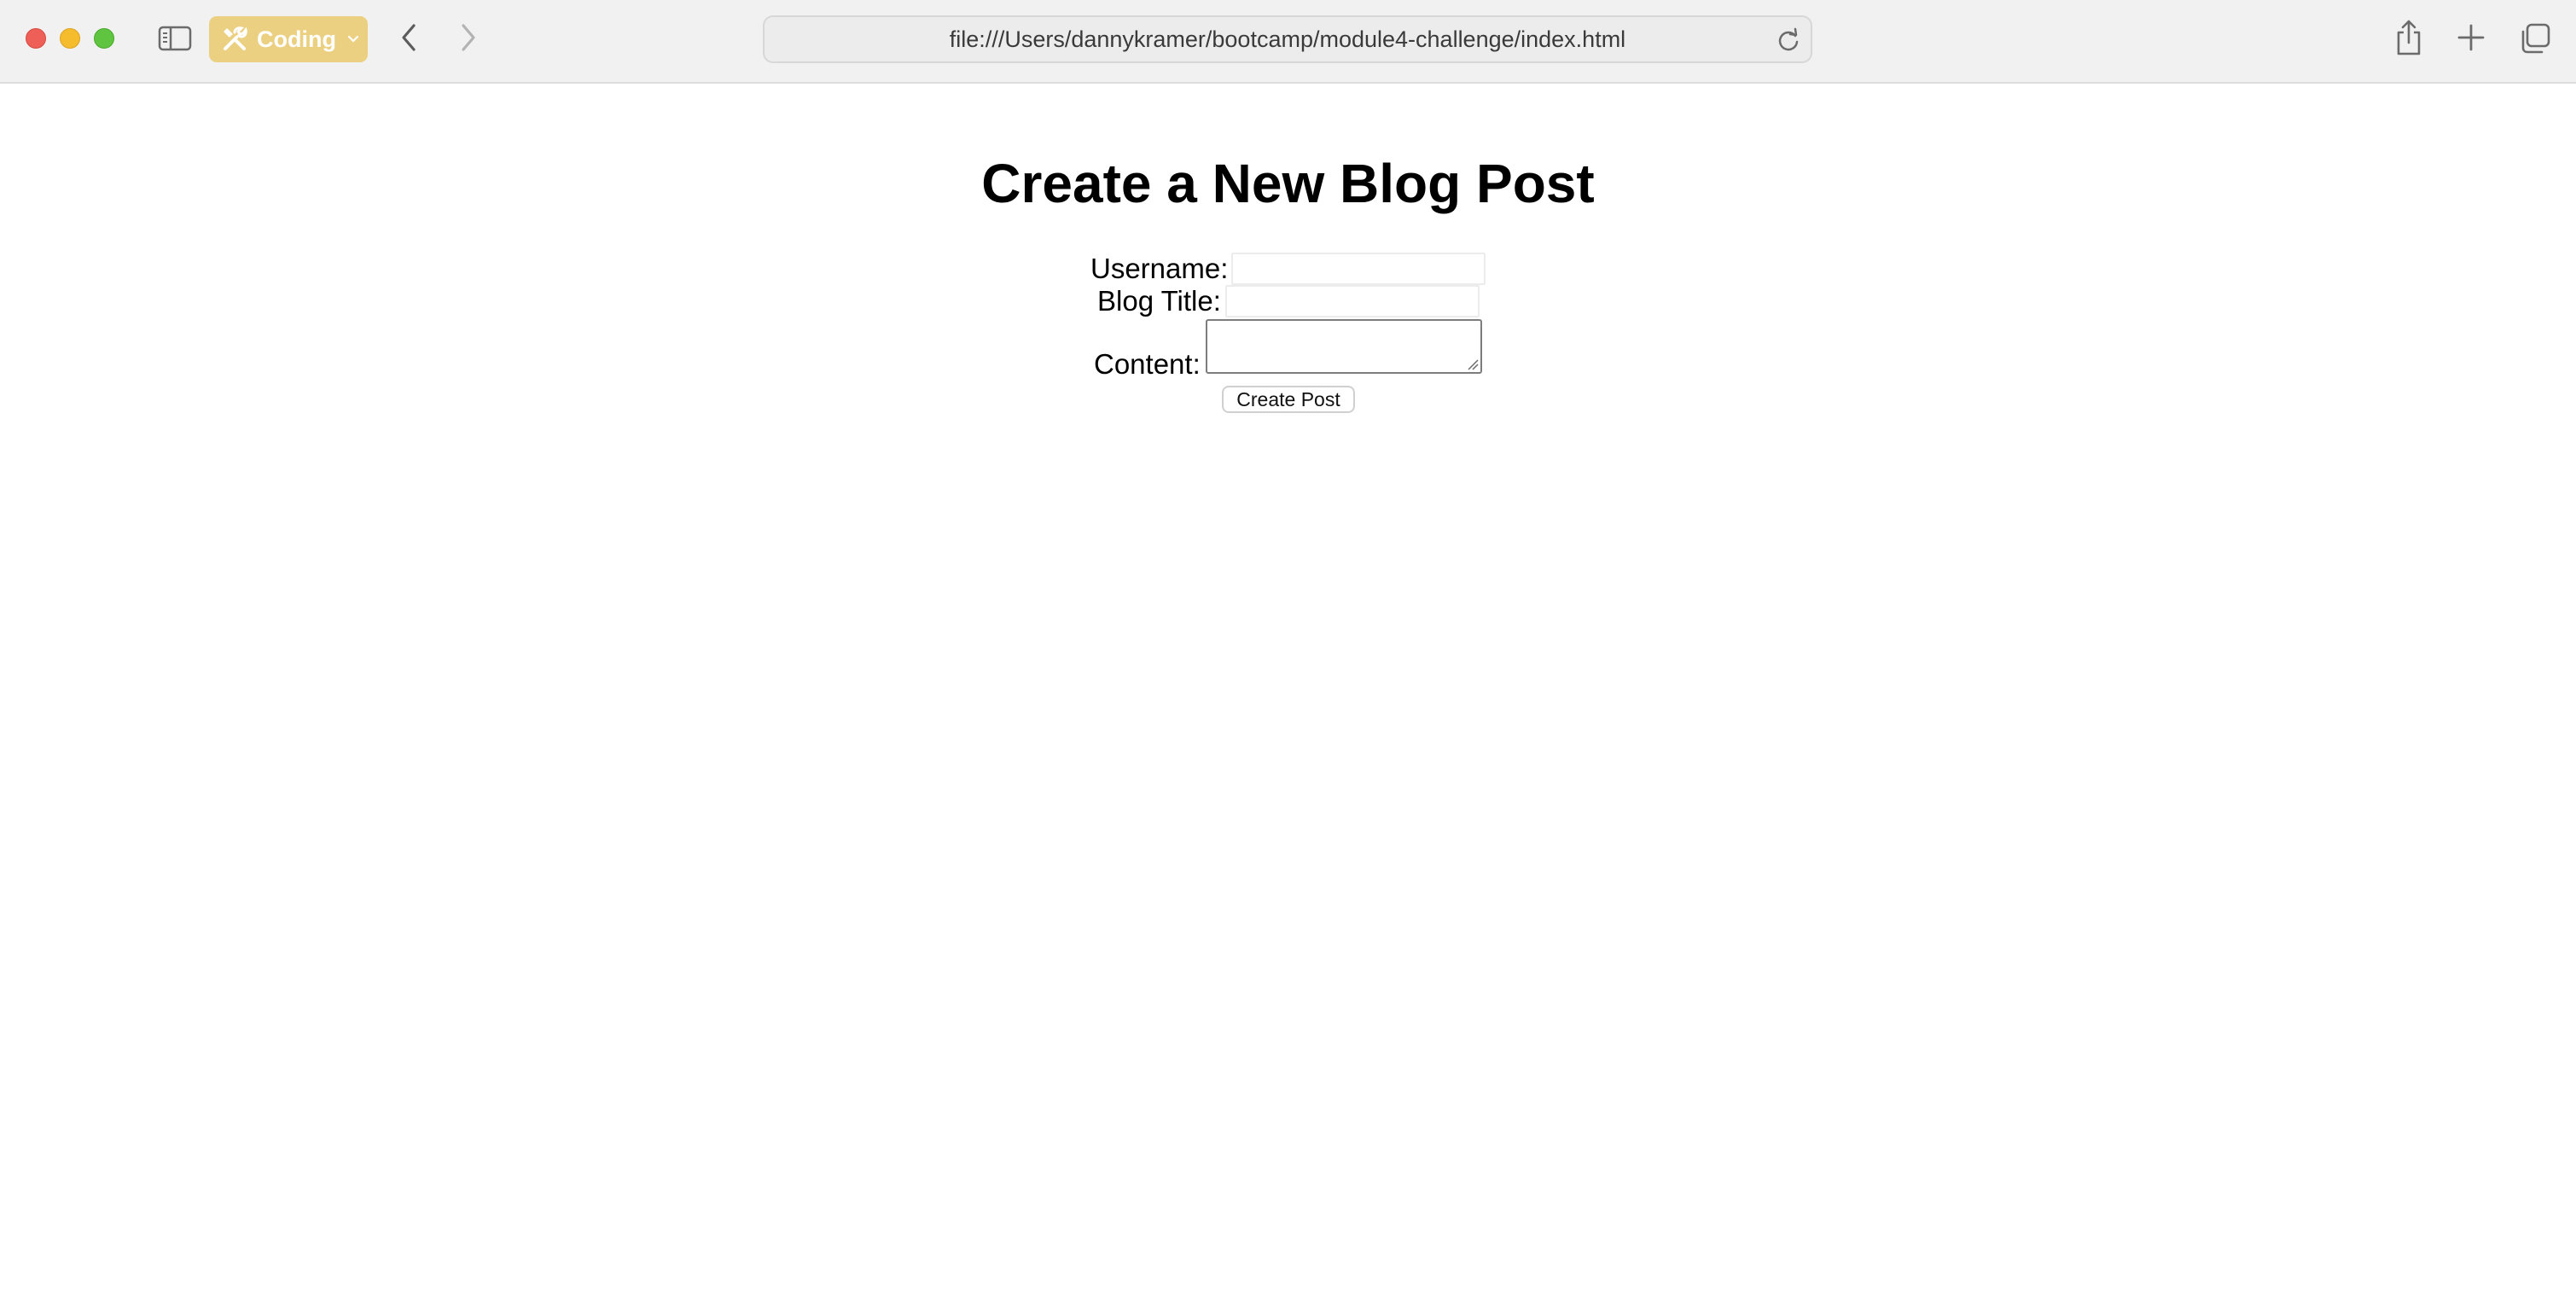  I want to click on sidebar-toggle-button, so click(175, 38).